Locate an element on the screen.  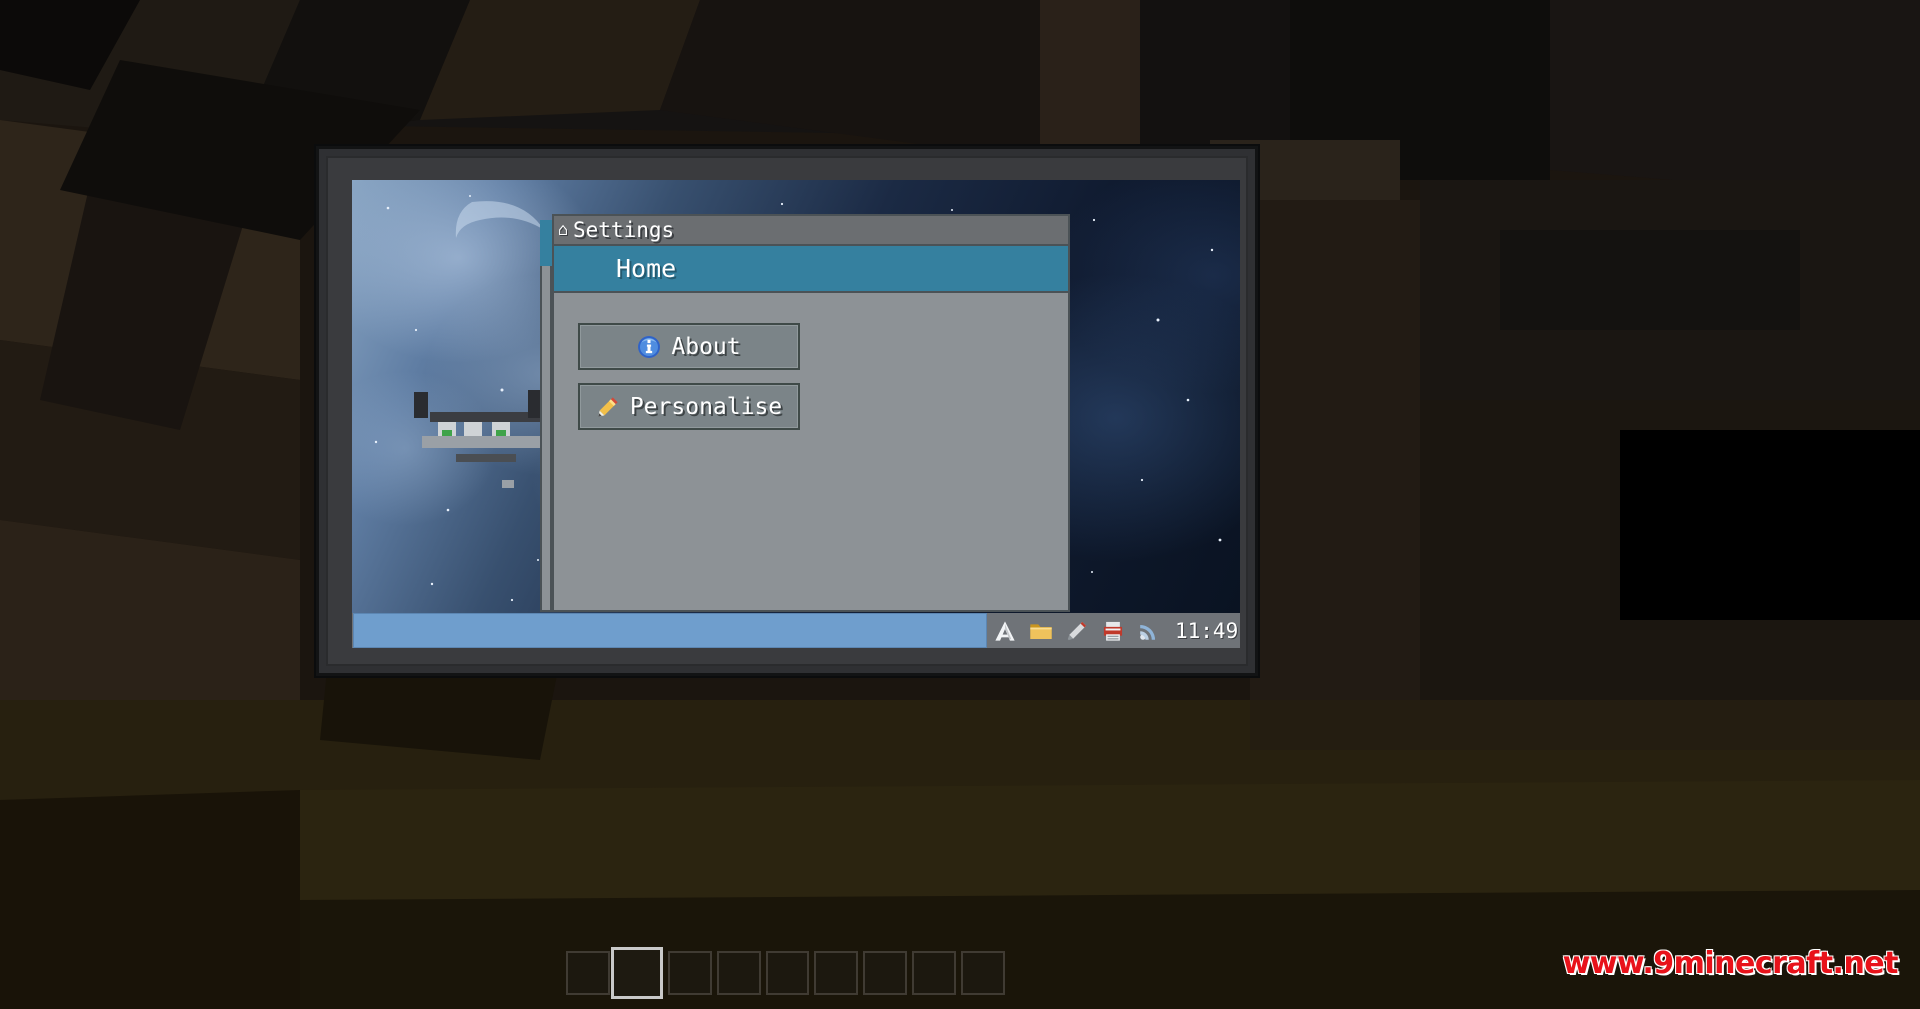
wrench-icon-glyph is located at coordinates (1077, 630).